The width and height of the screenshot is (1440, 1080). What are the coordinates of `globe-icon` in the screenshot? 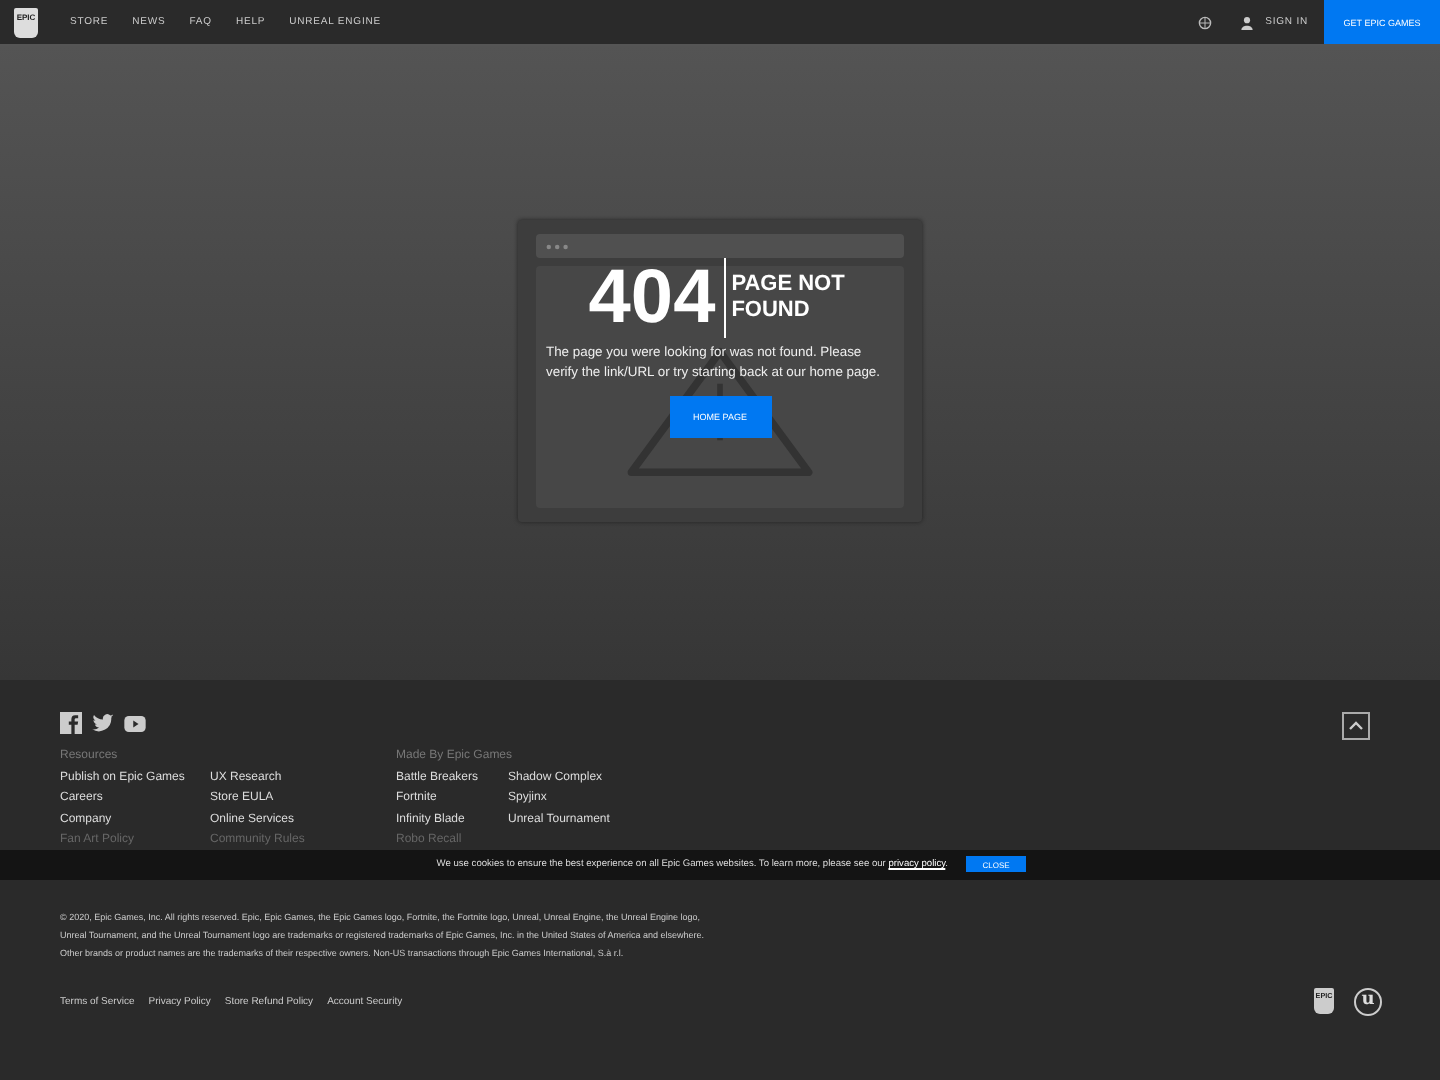 It's located at (1204, 22).